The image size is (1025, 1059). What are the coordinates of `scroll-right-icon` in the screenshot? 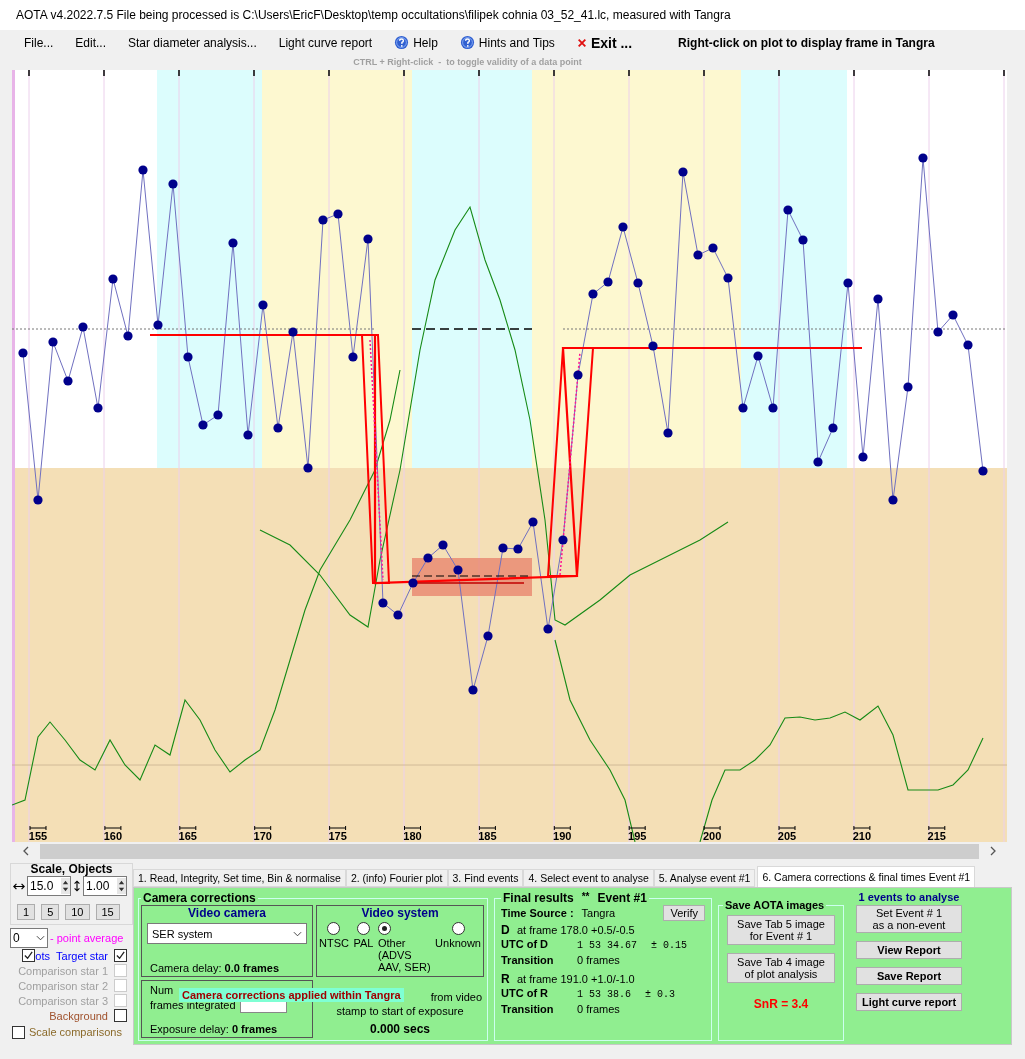 It's located at (993, 851).